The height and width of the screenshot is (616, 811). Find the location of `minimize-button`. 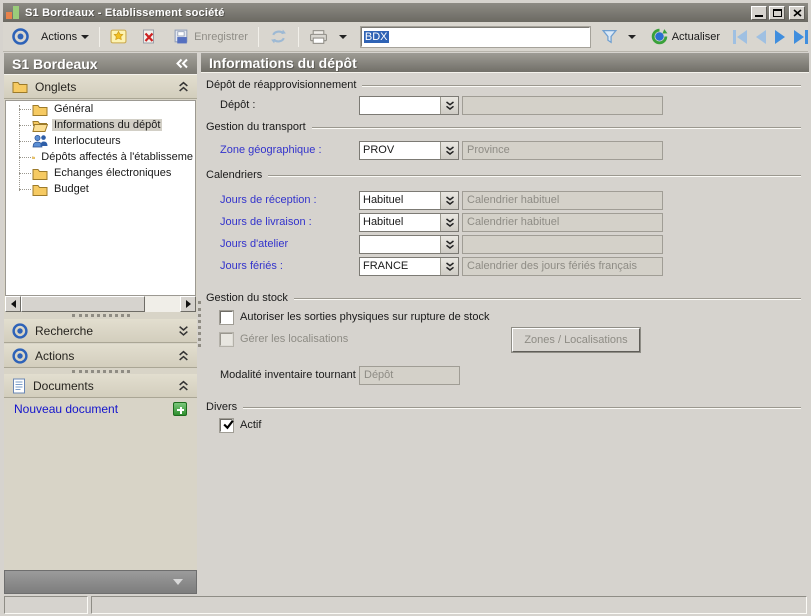

minimize-button is located at coordinates (759, 12).